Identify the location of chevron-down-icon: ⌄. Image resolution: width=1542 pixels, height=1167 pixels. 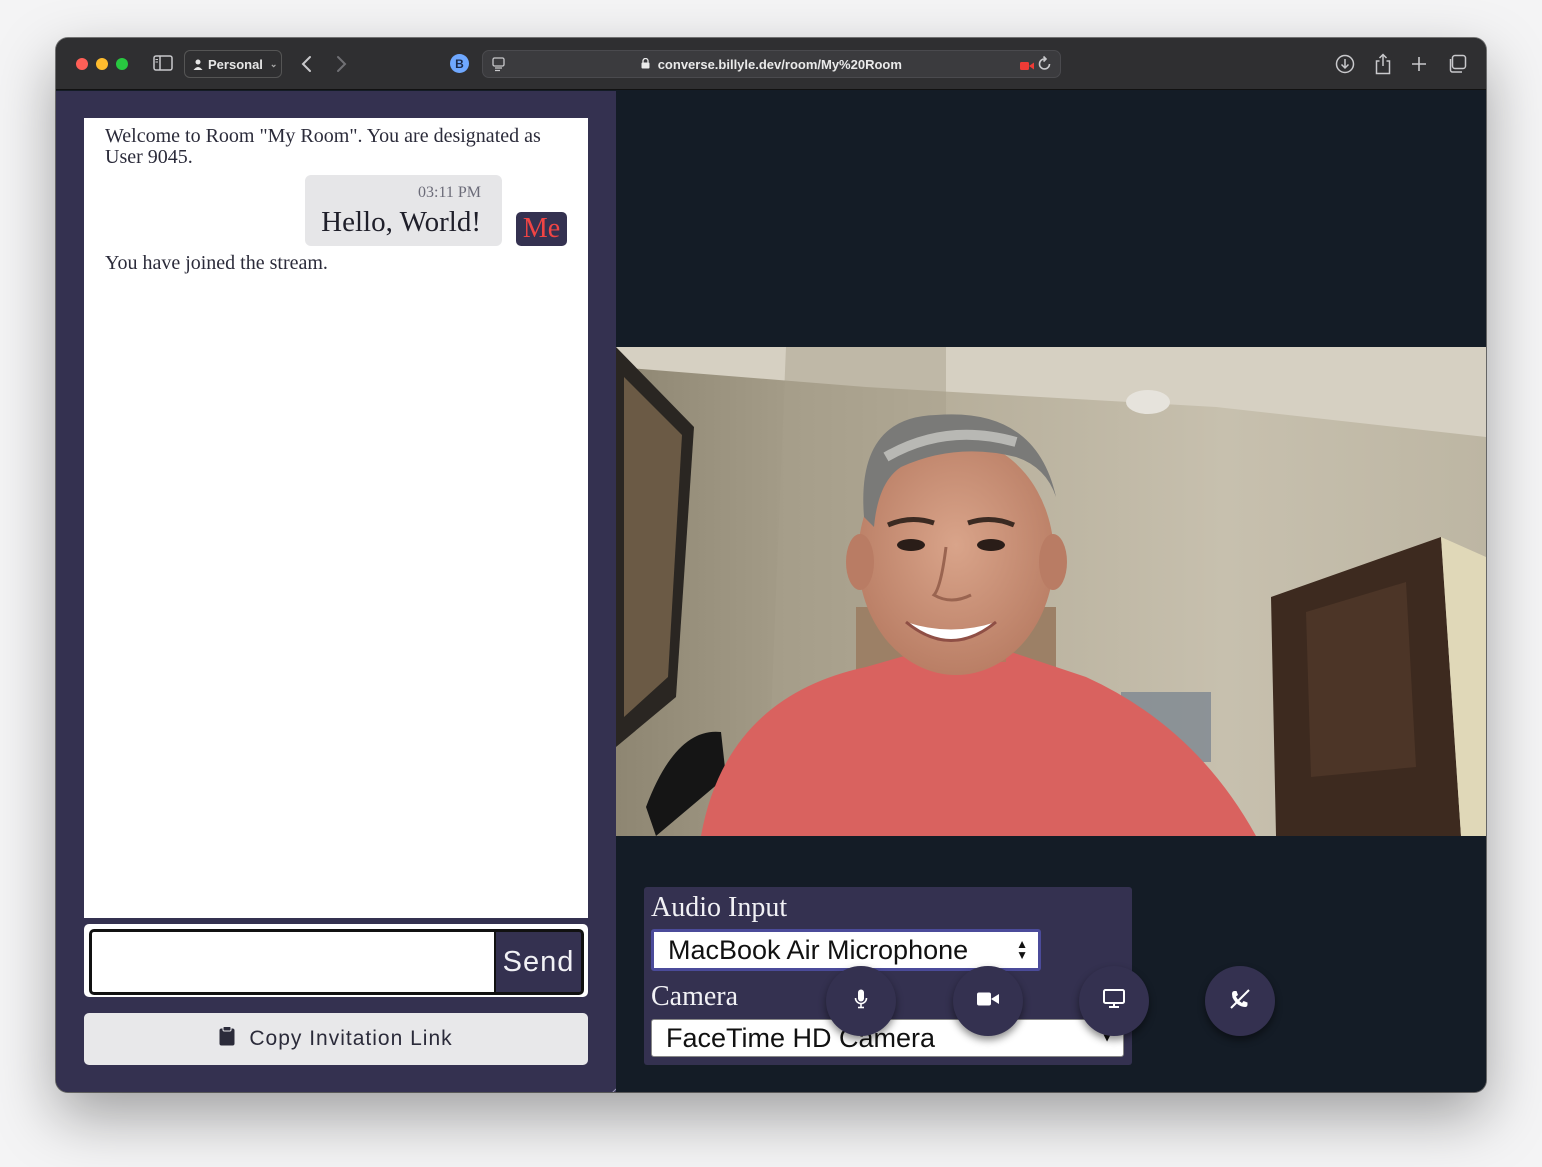
(273, 63).